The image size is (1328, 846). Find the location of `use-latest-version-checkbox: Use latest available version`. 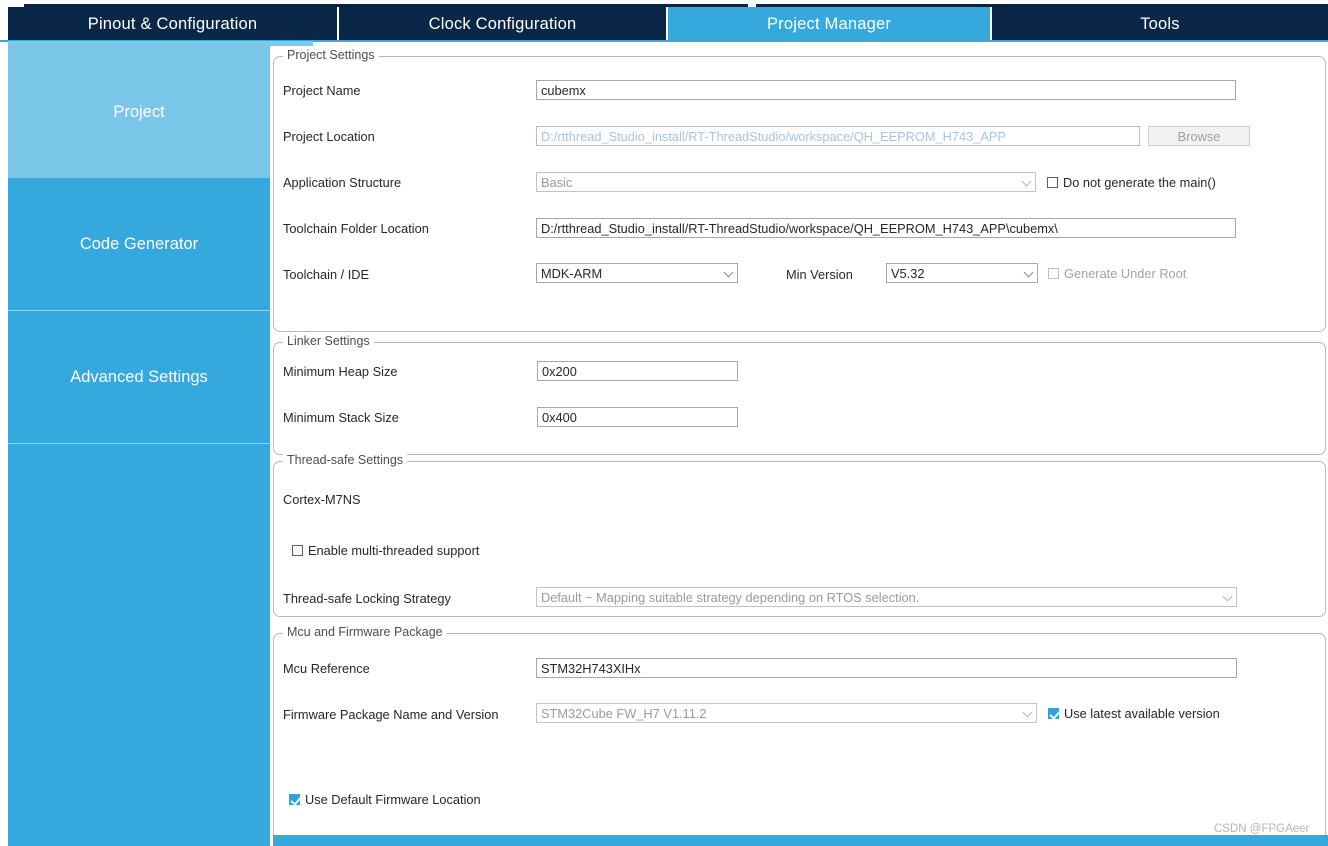

use-latest-version-checkbox: Use latest available version is located at coordinates (1134, 713).